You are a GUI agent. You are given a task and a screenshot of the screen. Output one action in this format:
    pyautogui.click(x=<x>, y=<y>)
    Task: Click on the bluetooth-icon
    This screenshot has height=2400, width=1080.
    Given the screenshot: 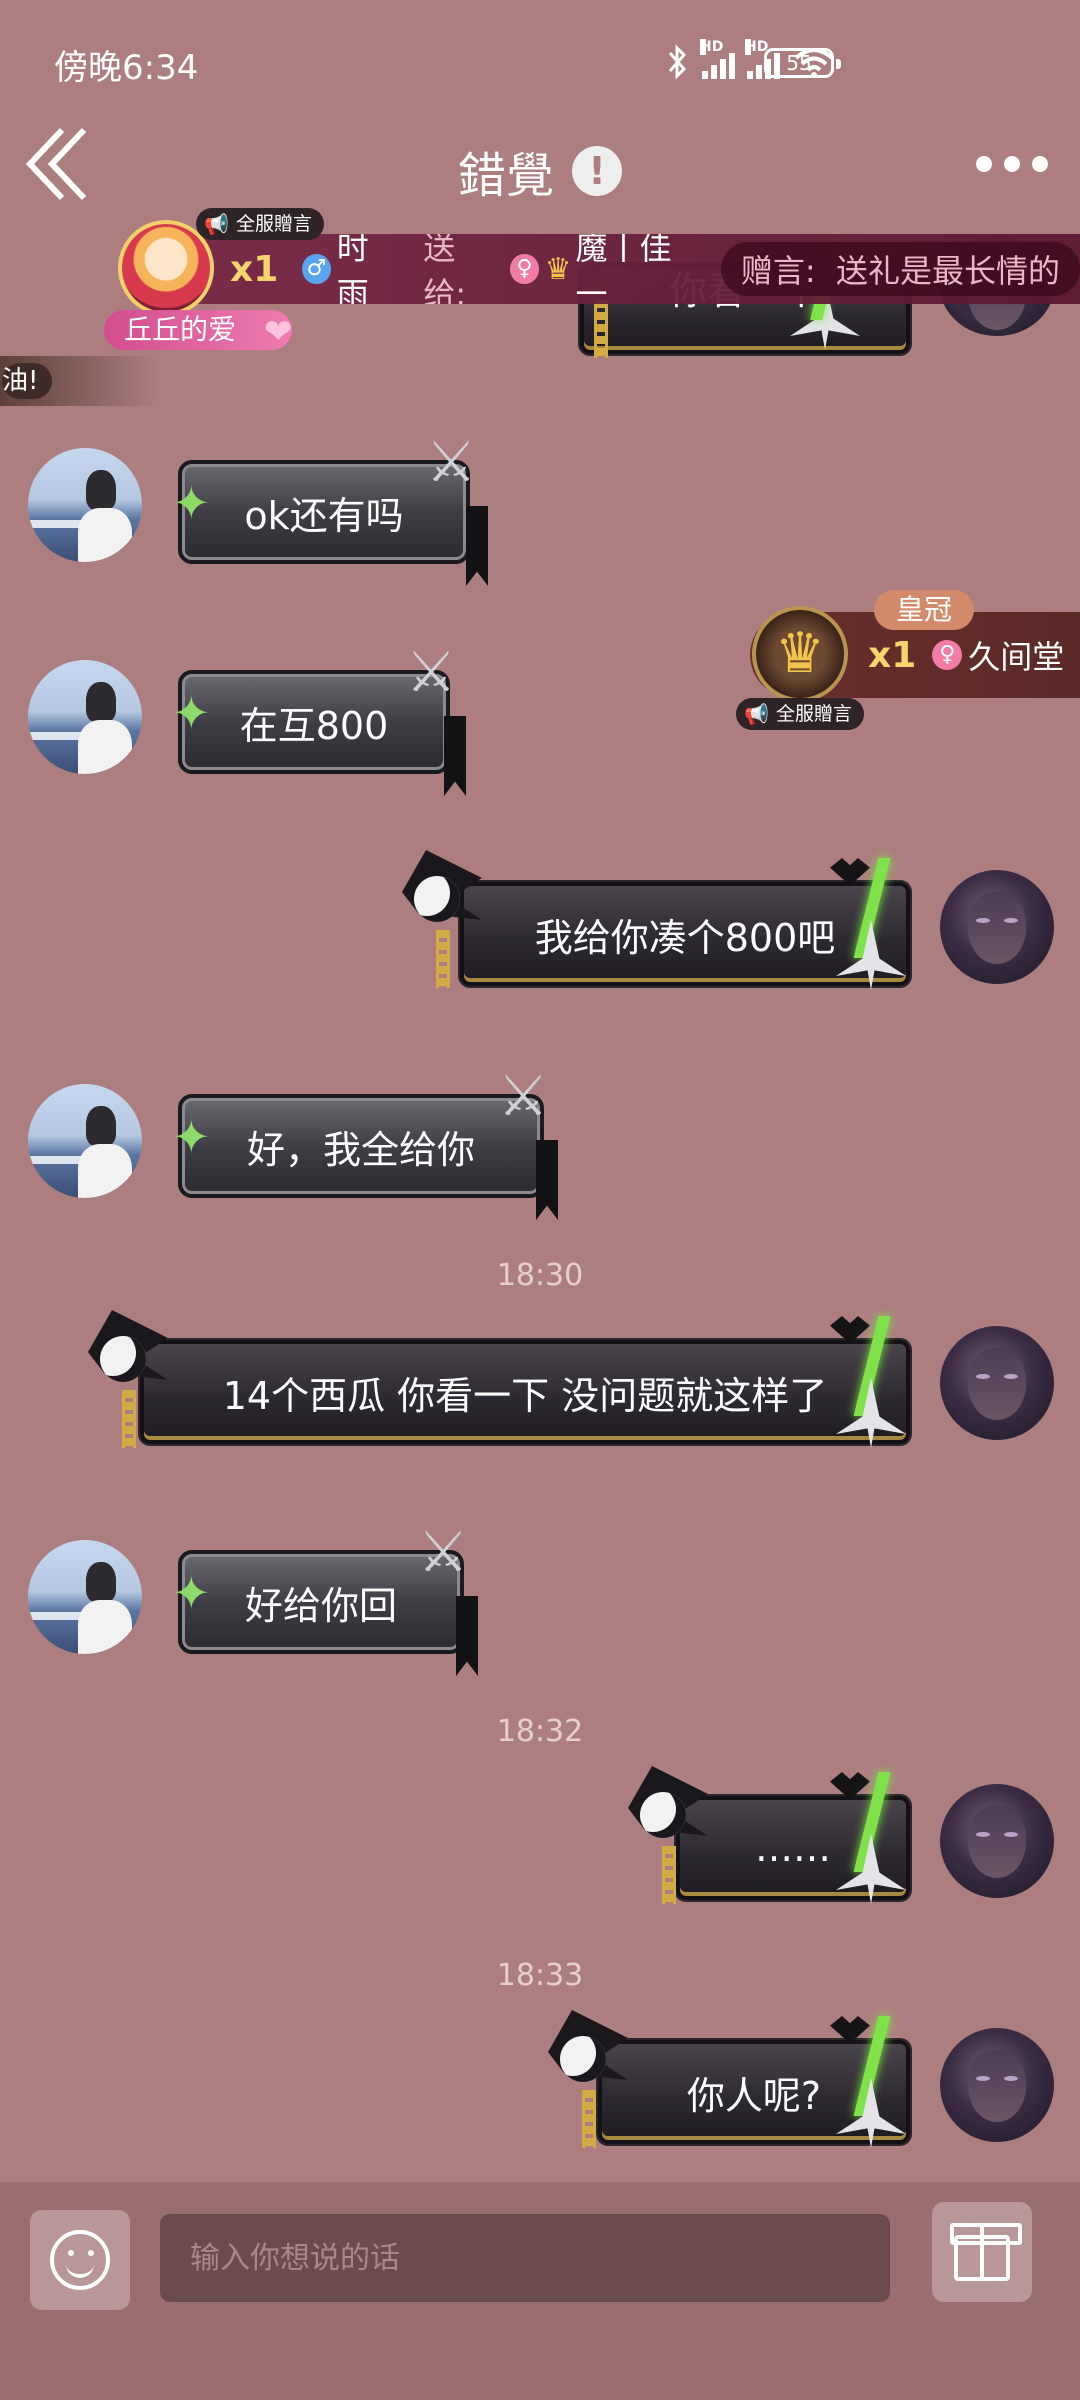 What is the action you would take?
    pyautogui.click(x=677, y=62)
    